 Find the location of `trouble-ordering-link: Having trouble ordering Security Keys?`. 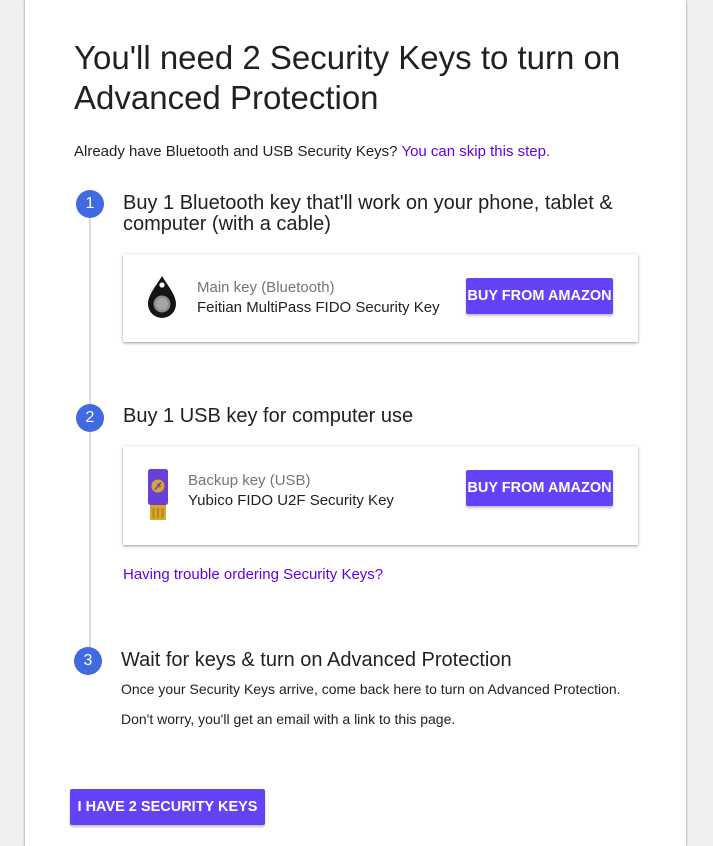

trouble-ordering-link: Having trouble ordering Security Keys? is located at coordinates (253, 575).